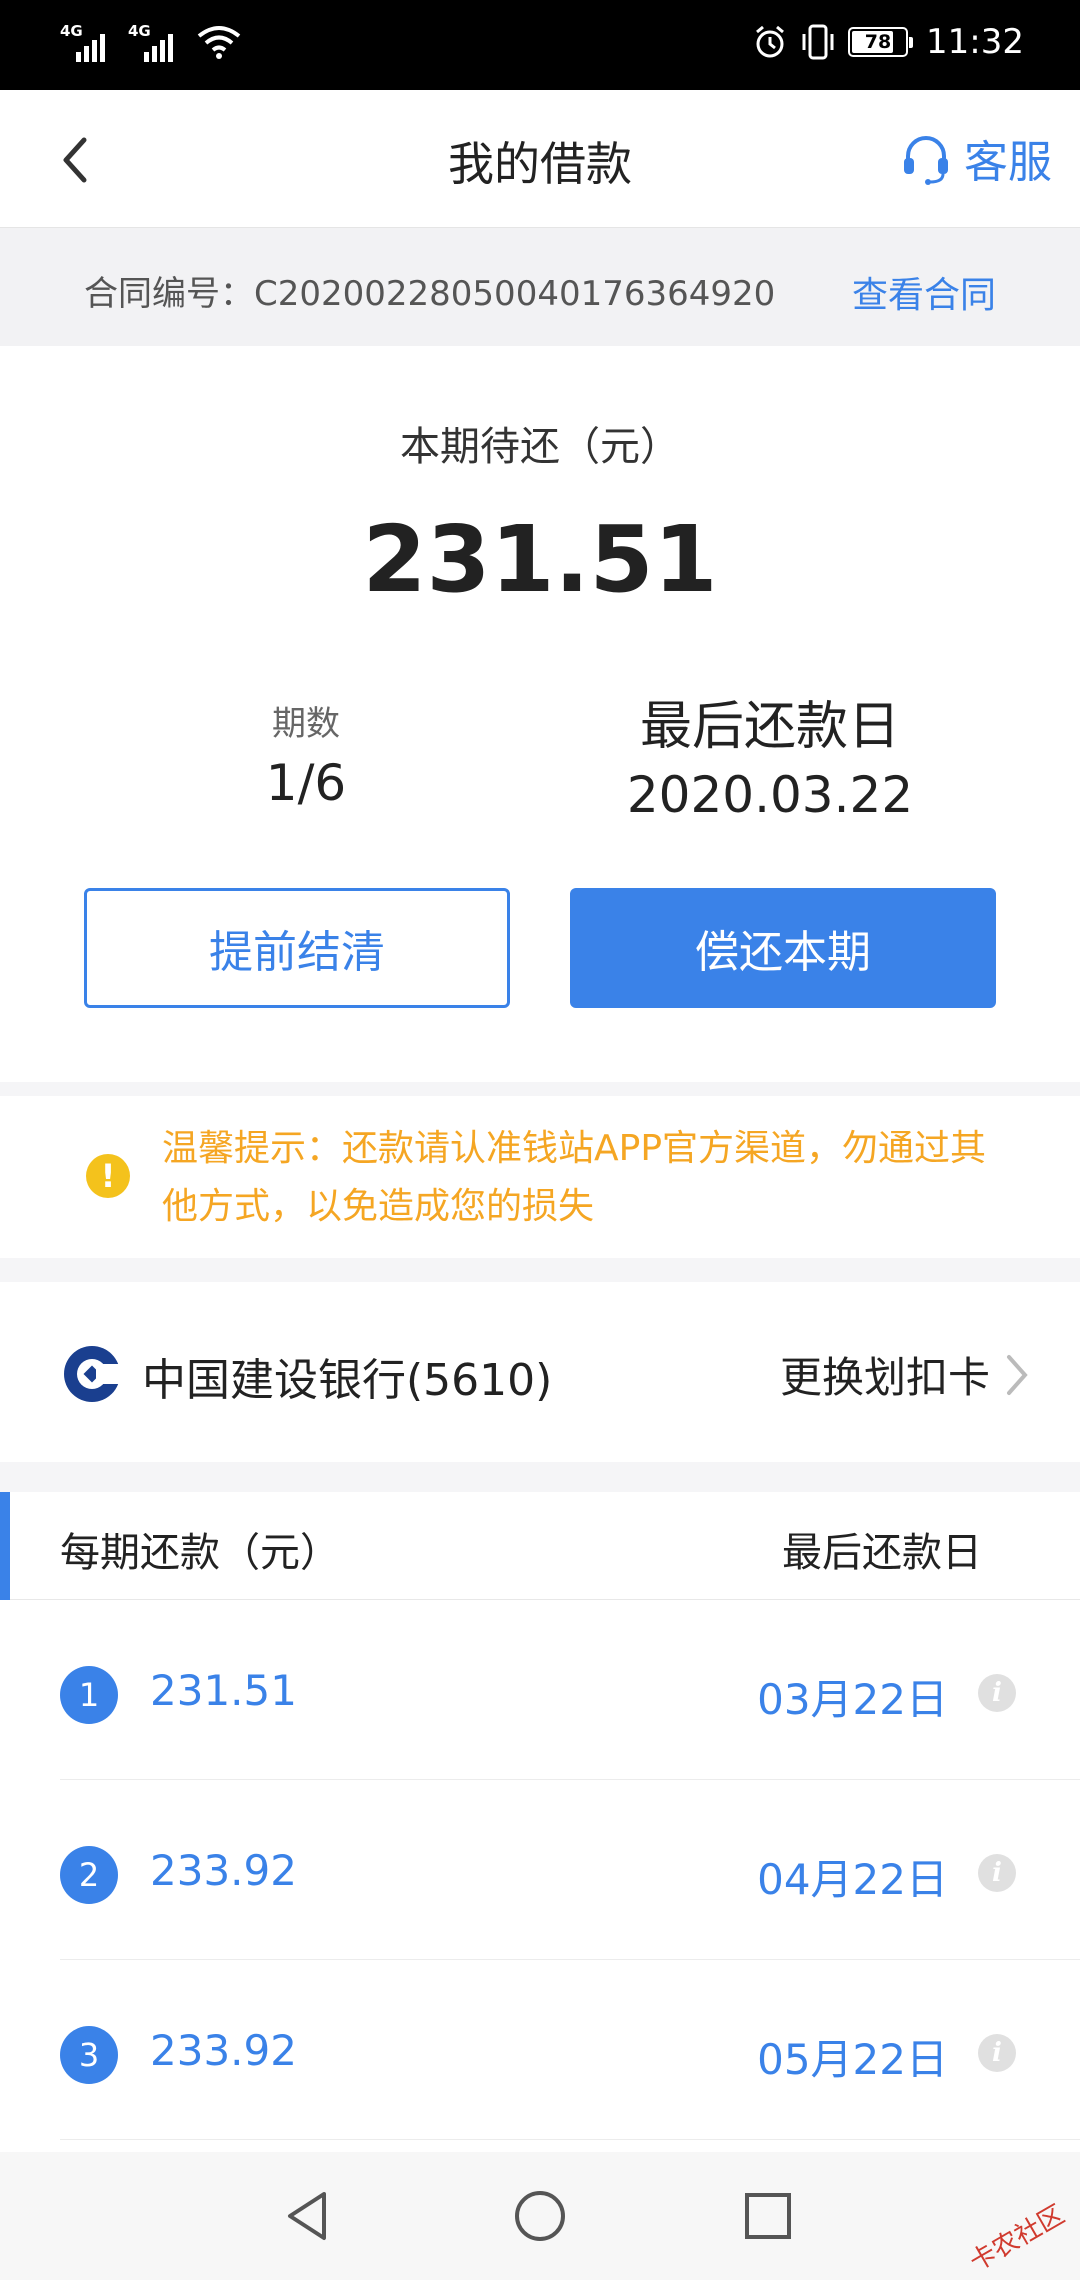 Image resolution: width=1080 pixels, height=2280 pixels. Describe the element at coordinates (430, 294) in the screenshot. I see `contract-number: 合同编号：C20200228050040176364920` at that location.